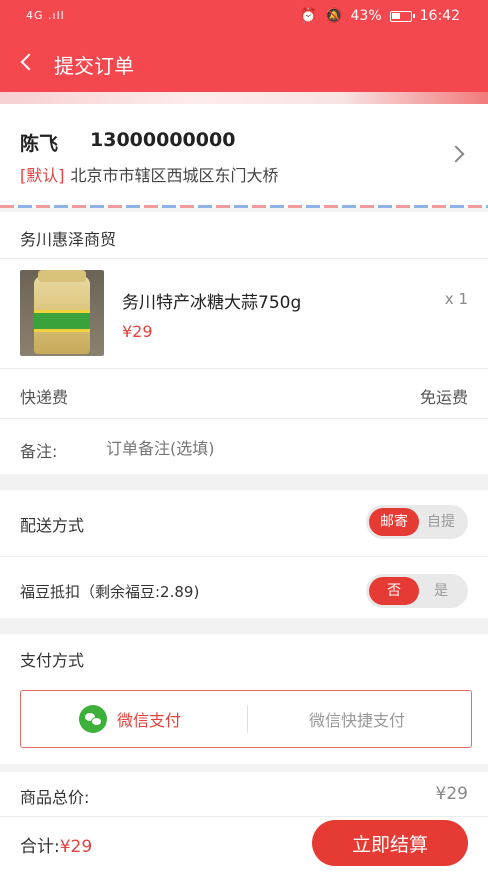  What do you see at coordinates (443, 397) in the screenshot?
I see `shipping-value: 免运费` at bounding box center [443, 397].